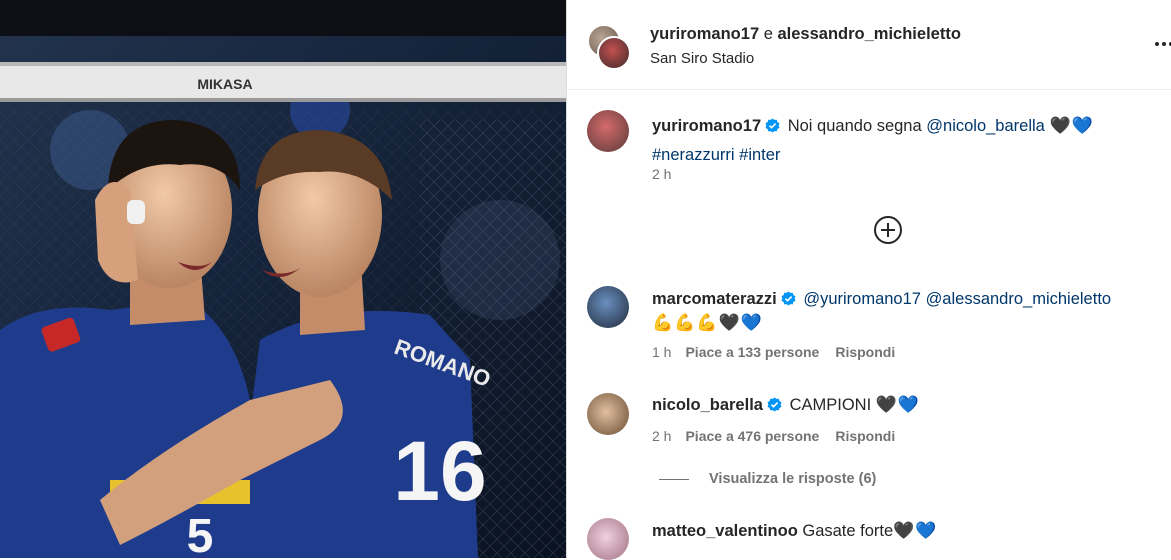  What do you see at coordinates (888, 230) in the screenshot?
I see `add-circle-icon` at bounding box center [888, 230].